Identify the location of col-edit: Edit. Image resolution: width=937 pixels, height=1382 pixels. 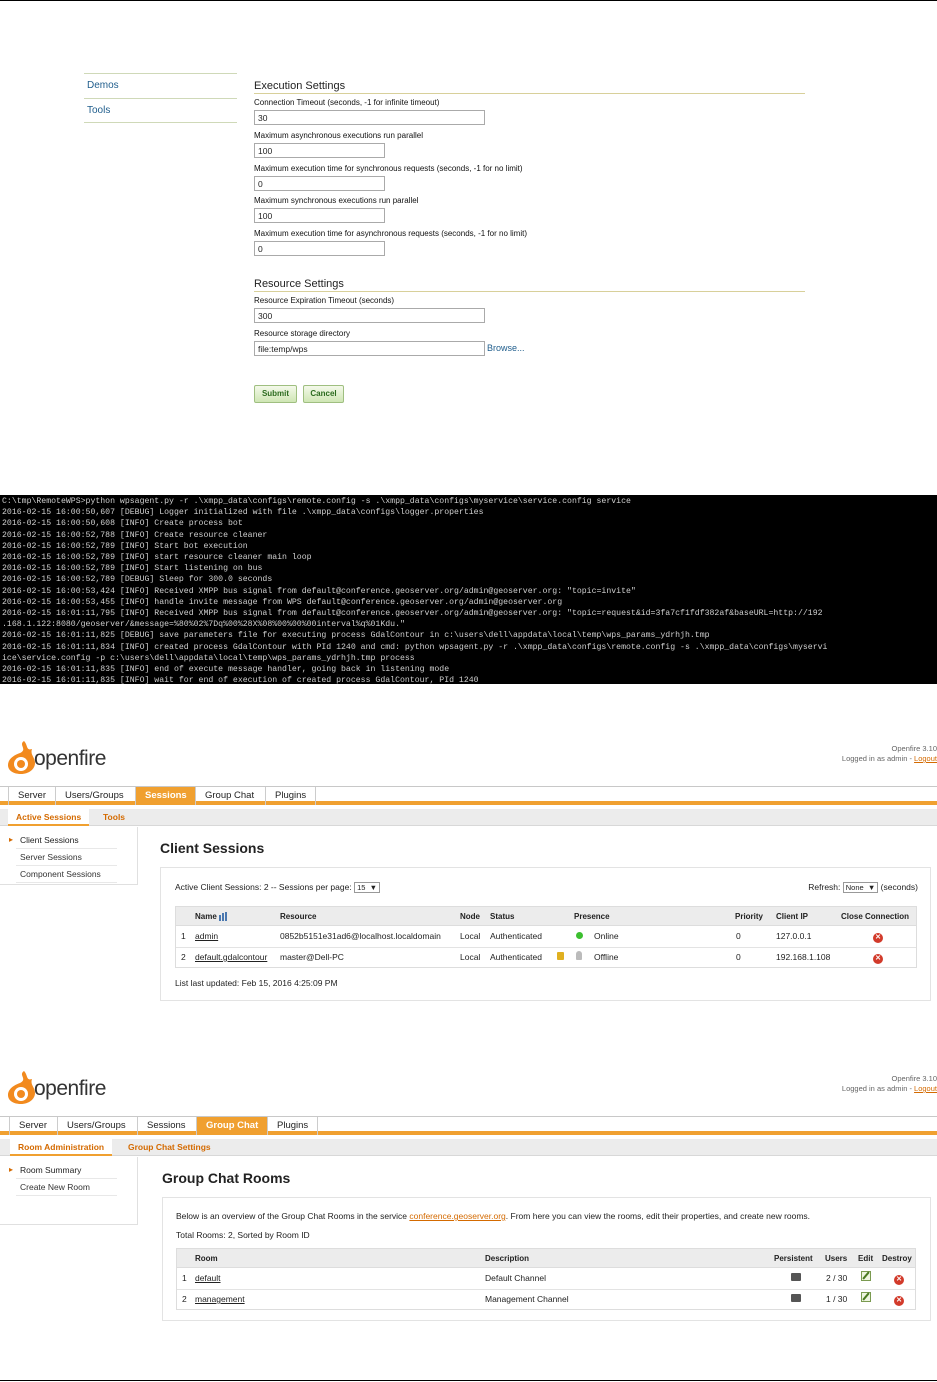
(866, 1258).